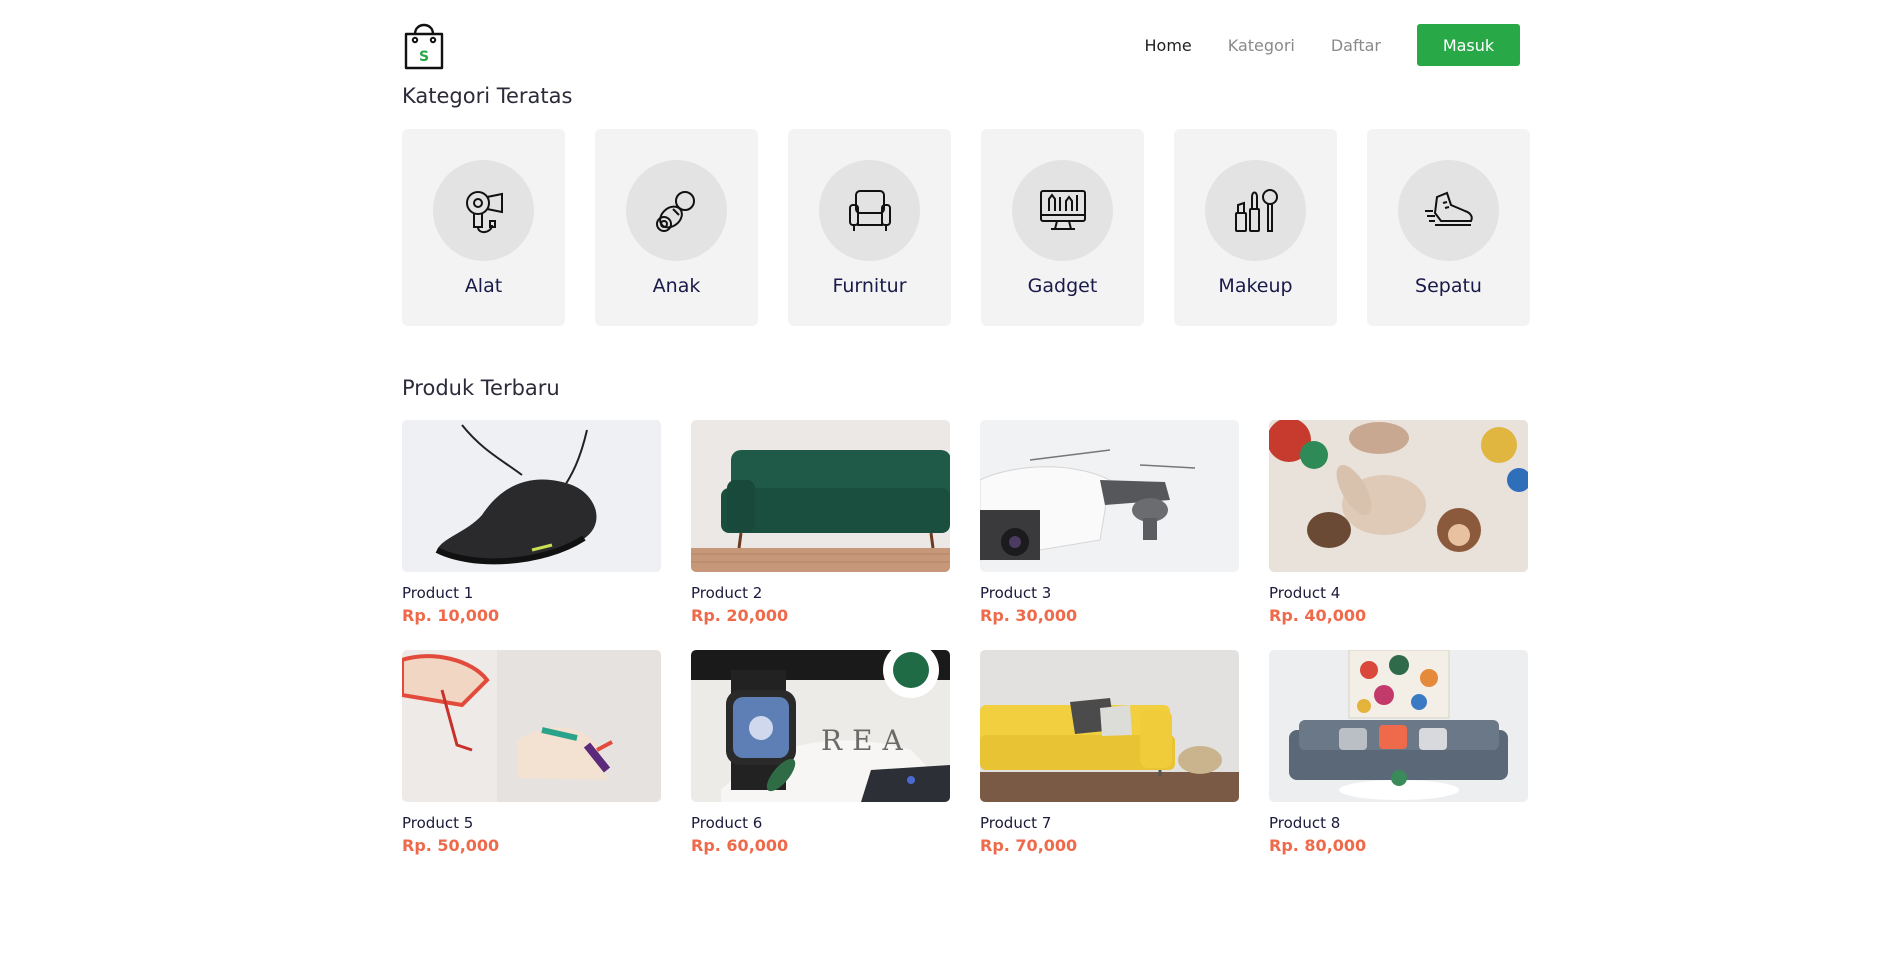 The width and height of the screenshot is (1904, 960). I want to click on black-sneaker-photo, so click(531, 496).